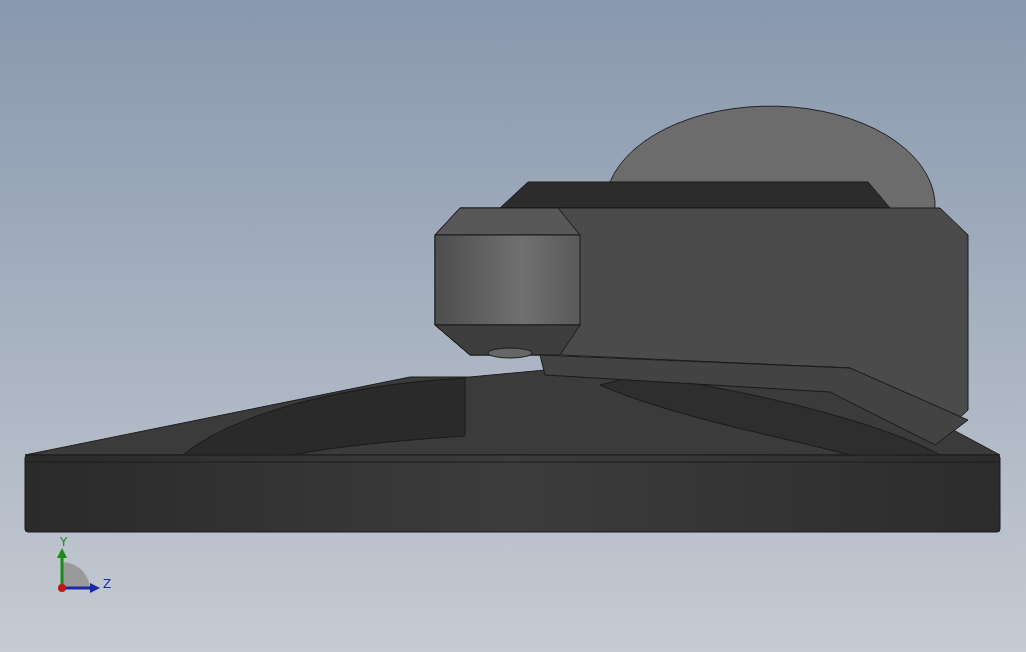  I want to click on axis-label: Y, so click(64, 542).